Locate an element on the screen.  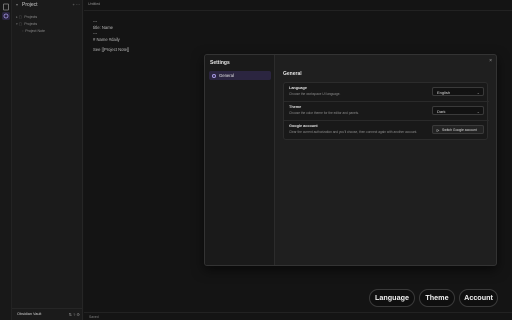
button-label: Switch Google account is located at coordinates (459, 130).